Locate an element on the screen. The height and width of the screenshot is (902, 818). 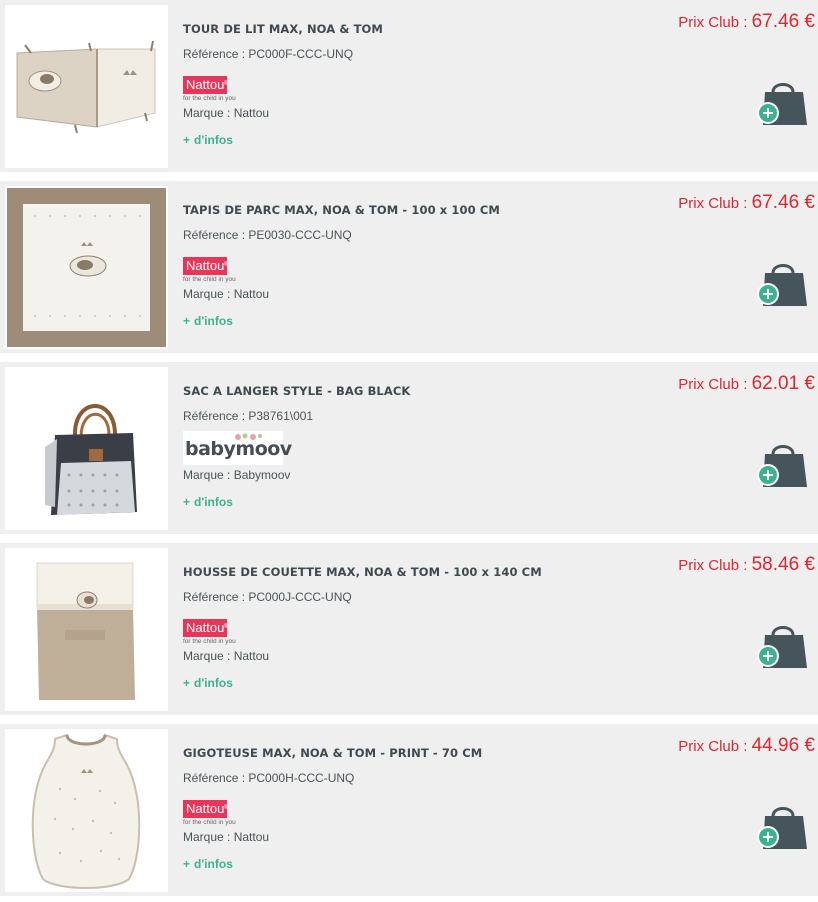
babymoov-logo: babymoov is located at coordinates (237, 448).